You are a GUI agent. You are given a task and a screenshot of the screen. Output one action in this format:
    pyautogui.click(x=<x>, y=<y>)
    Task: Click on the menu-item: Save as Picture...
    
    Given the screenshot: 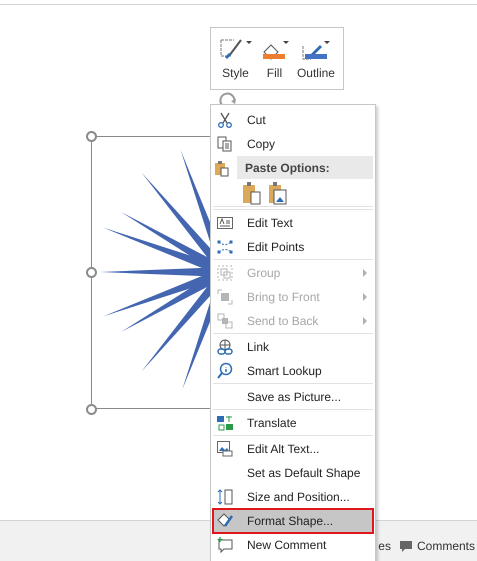 What is the action you would take?
    pyautogui.click(x=293, y=397)
    